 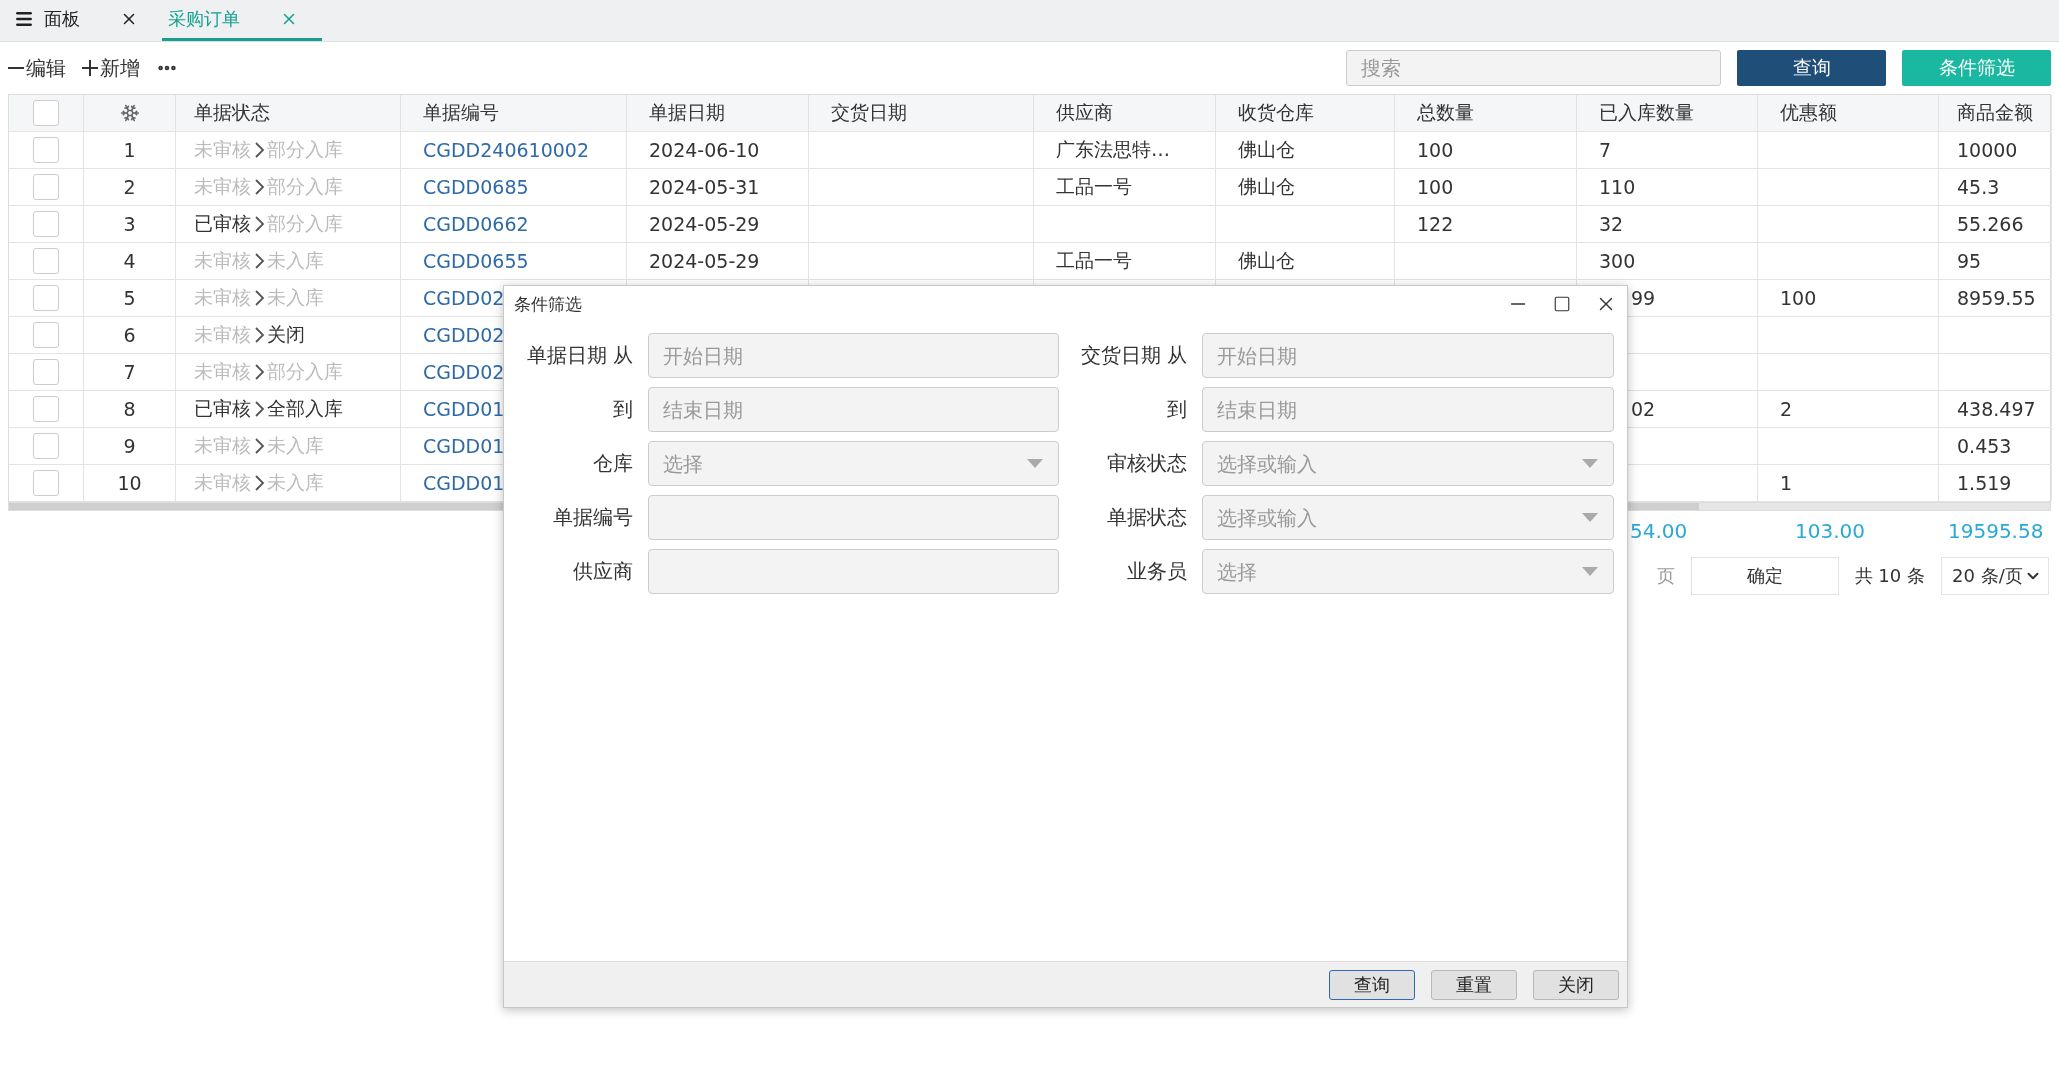 I want to click on row-number: 9, so click(x=129, y=446).